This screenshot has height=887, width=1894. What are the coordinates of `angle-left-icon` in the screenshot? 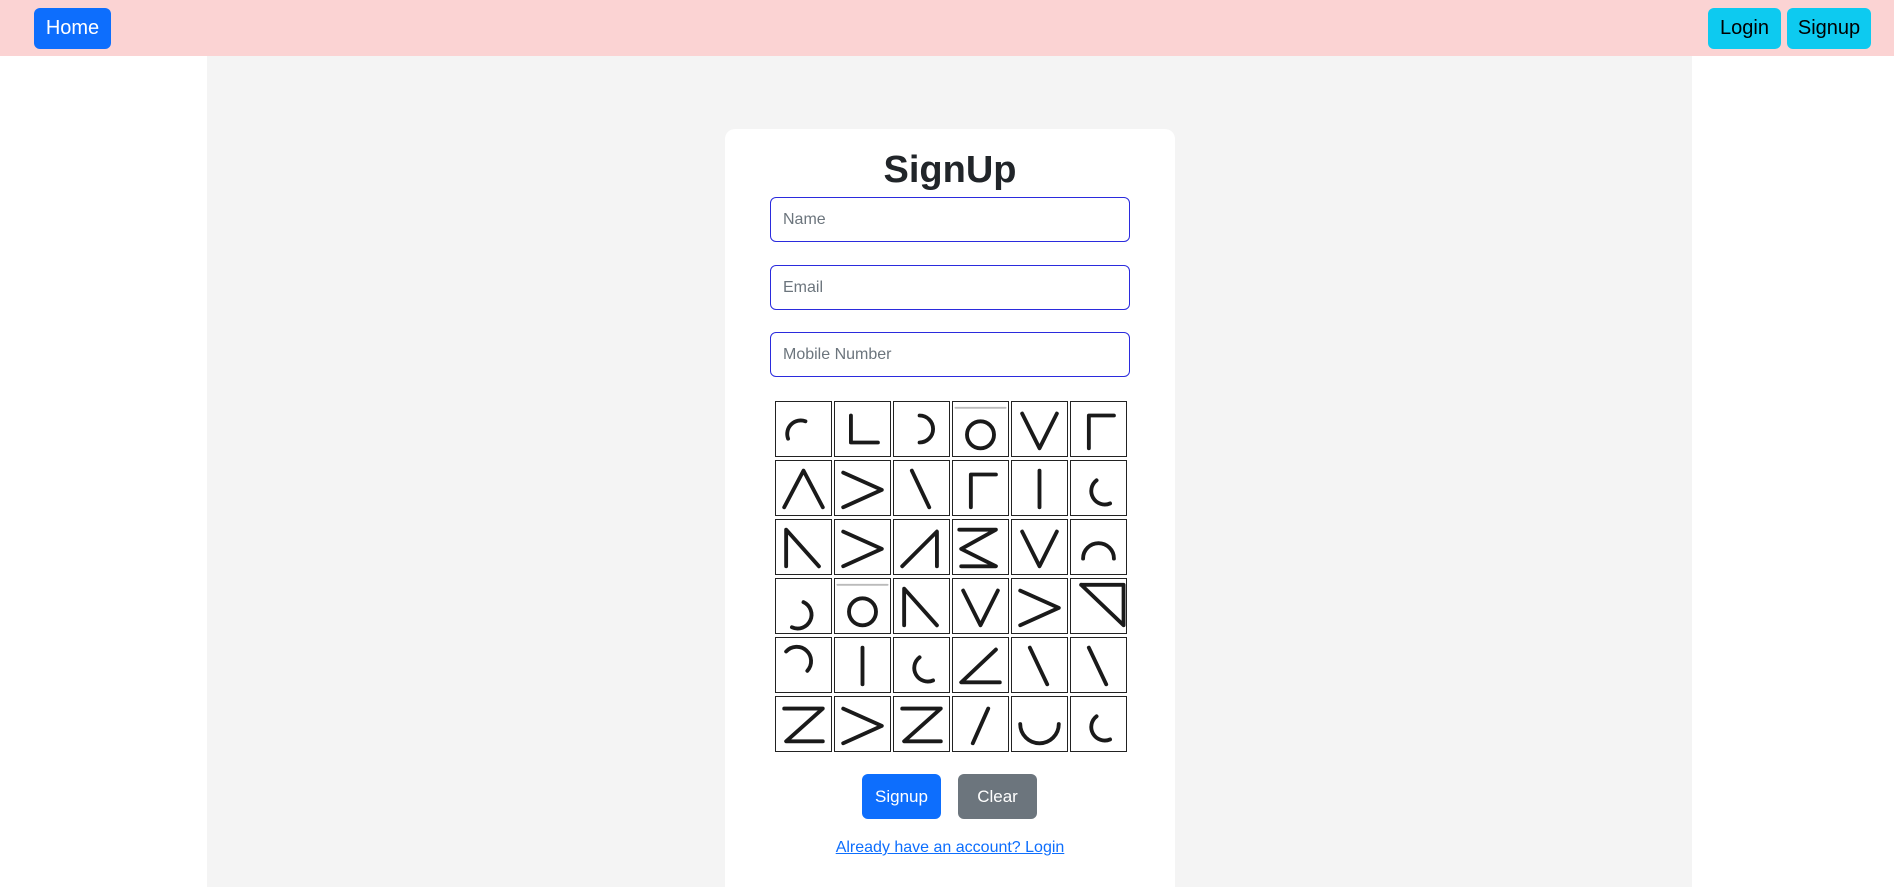 It's located at (980, 666).